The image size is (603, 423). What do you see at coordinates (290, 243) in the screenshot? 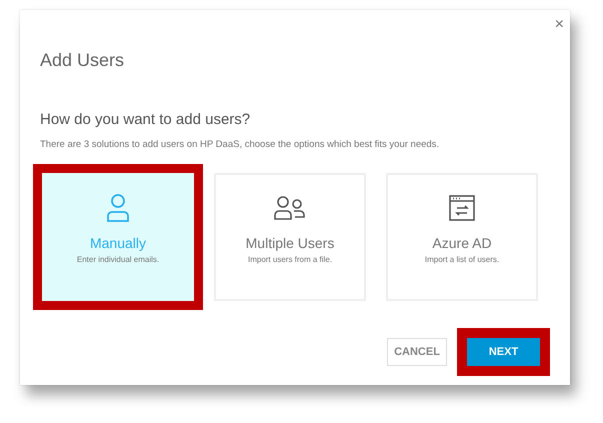
I see `option-title: Multiple Users` at bounding box center [290, 243].